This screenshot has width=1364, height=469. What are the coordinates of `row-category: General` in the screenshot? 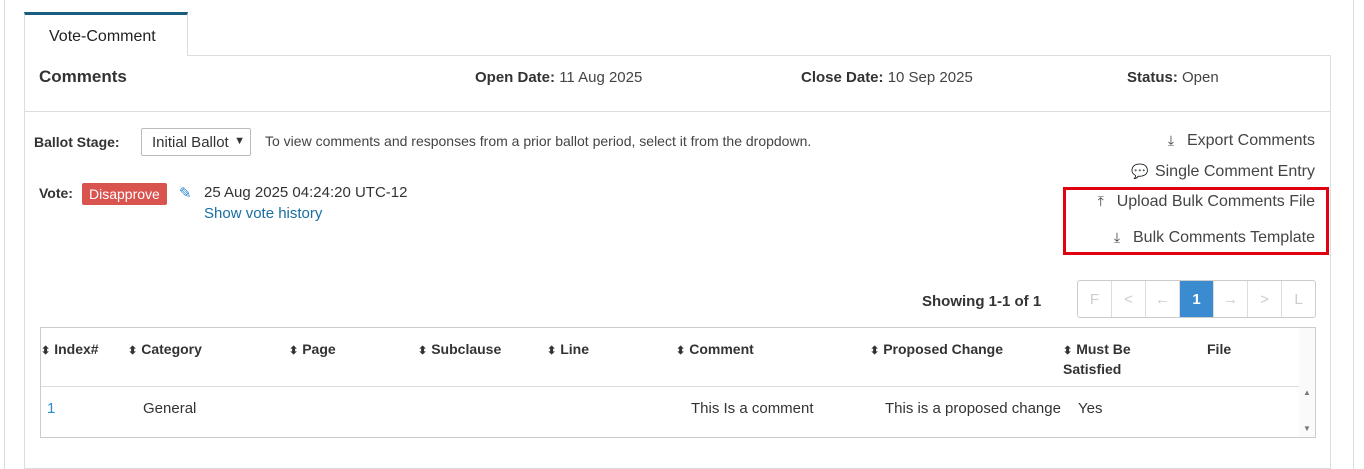 It's located at (170, 408).